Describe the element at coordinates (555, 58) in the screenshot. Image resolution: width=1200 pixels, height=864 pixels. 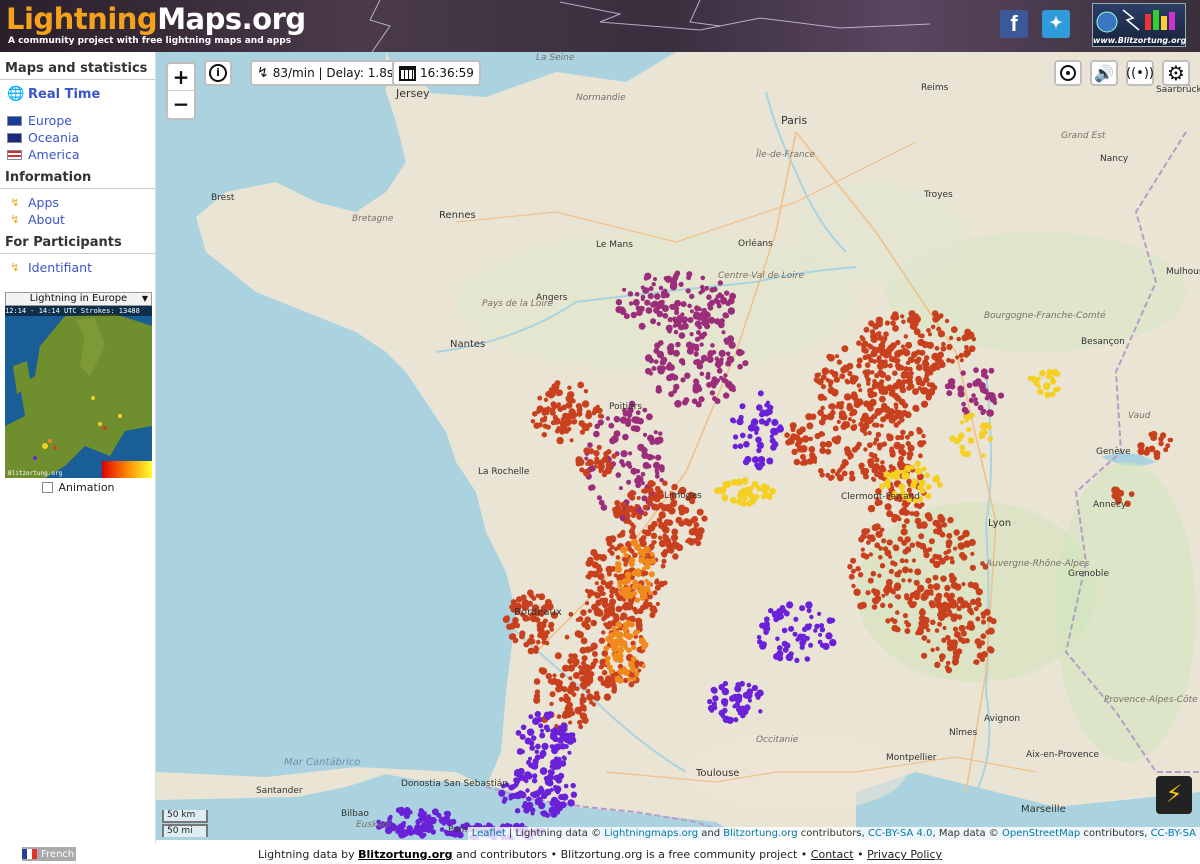
I see `river-label: La Seine` at that location.